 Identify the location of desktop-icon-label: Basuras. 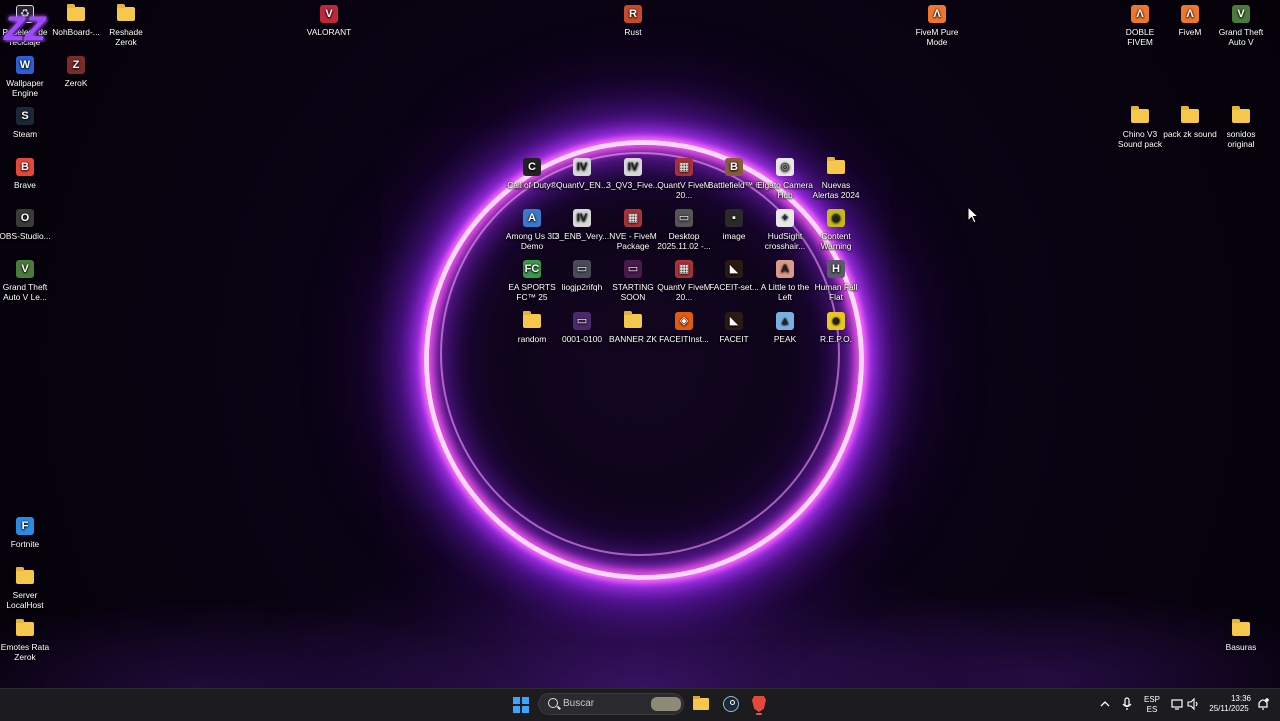
(1241, 647).